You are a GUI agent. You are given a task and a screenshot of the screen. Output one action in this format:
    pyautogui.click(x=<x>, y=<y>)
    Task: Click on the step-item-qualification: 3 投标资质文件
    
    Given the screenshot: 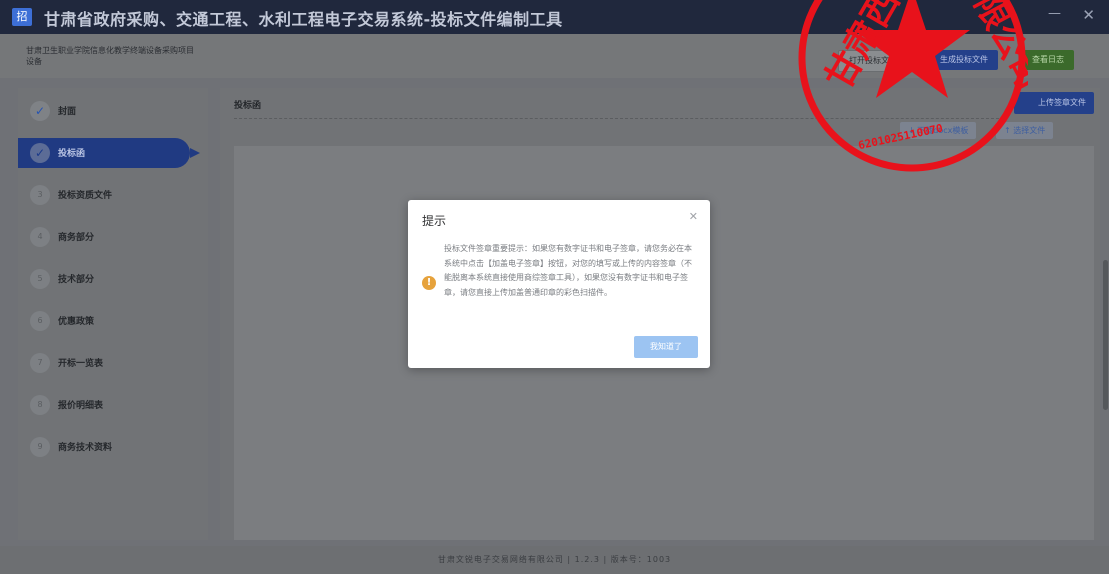 What is the action you would take?
    pyautogui.click(x=113, y=195)
    